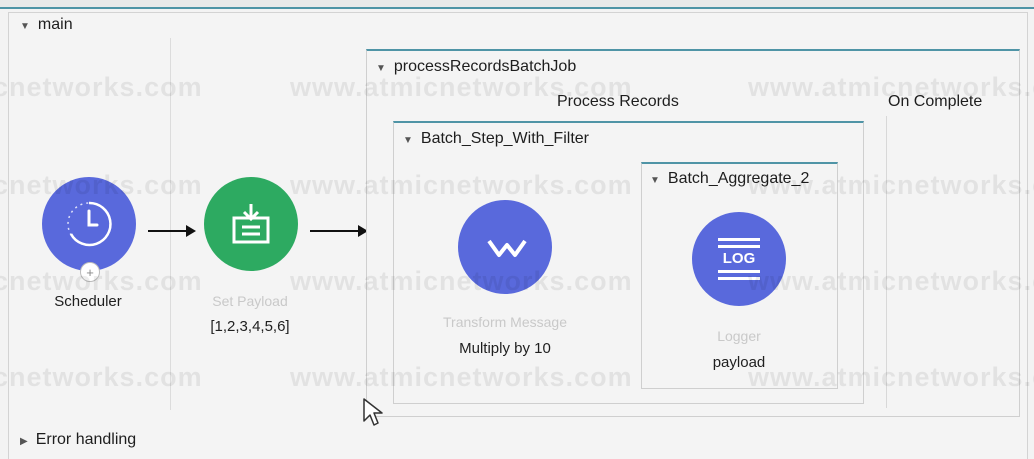  I want to click on transform-icon, so click(507, 248).